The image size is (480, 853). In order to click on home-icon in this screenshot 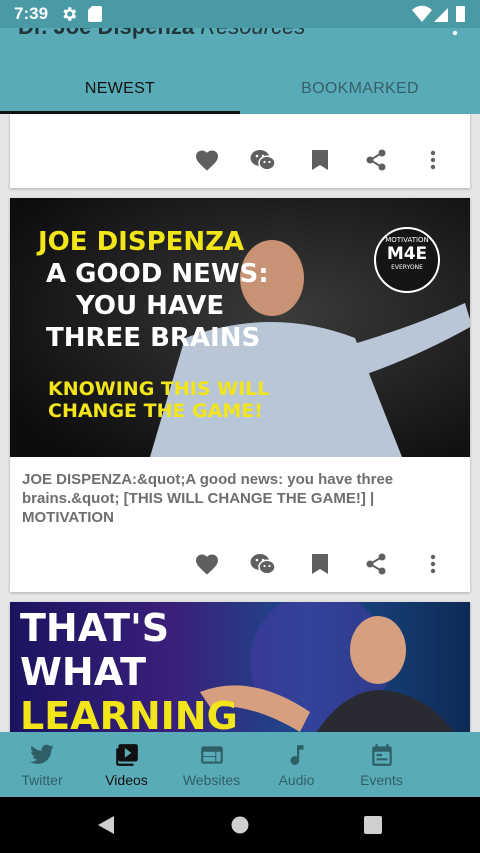, I will do `click(240, 825)`.